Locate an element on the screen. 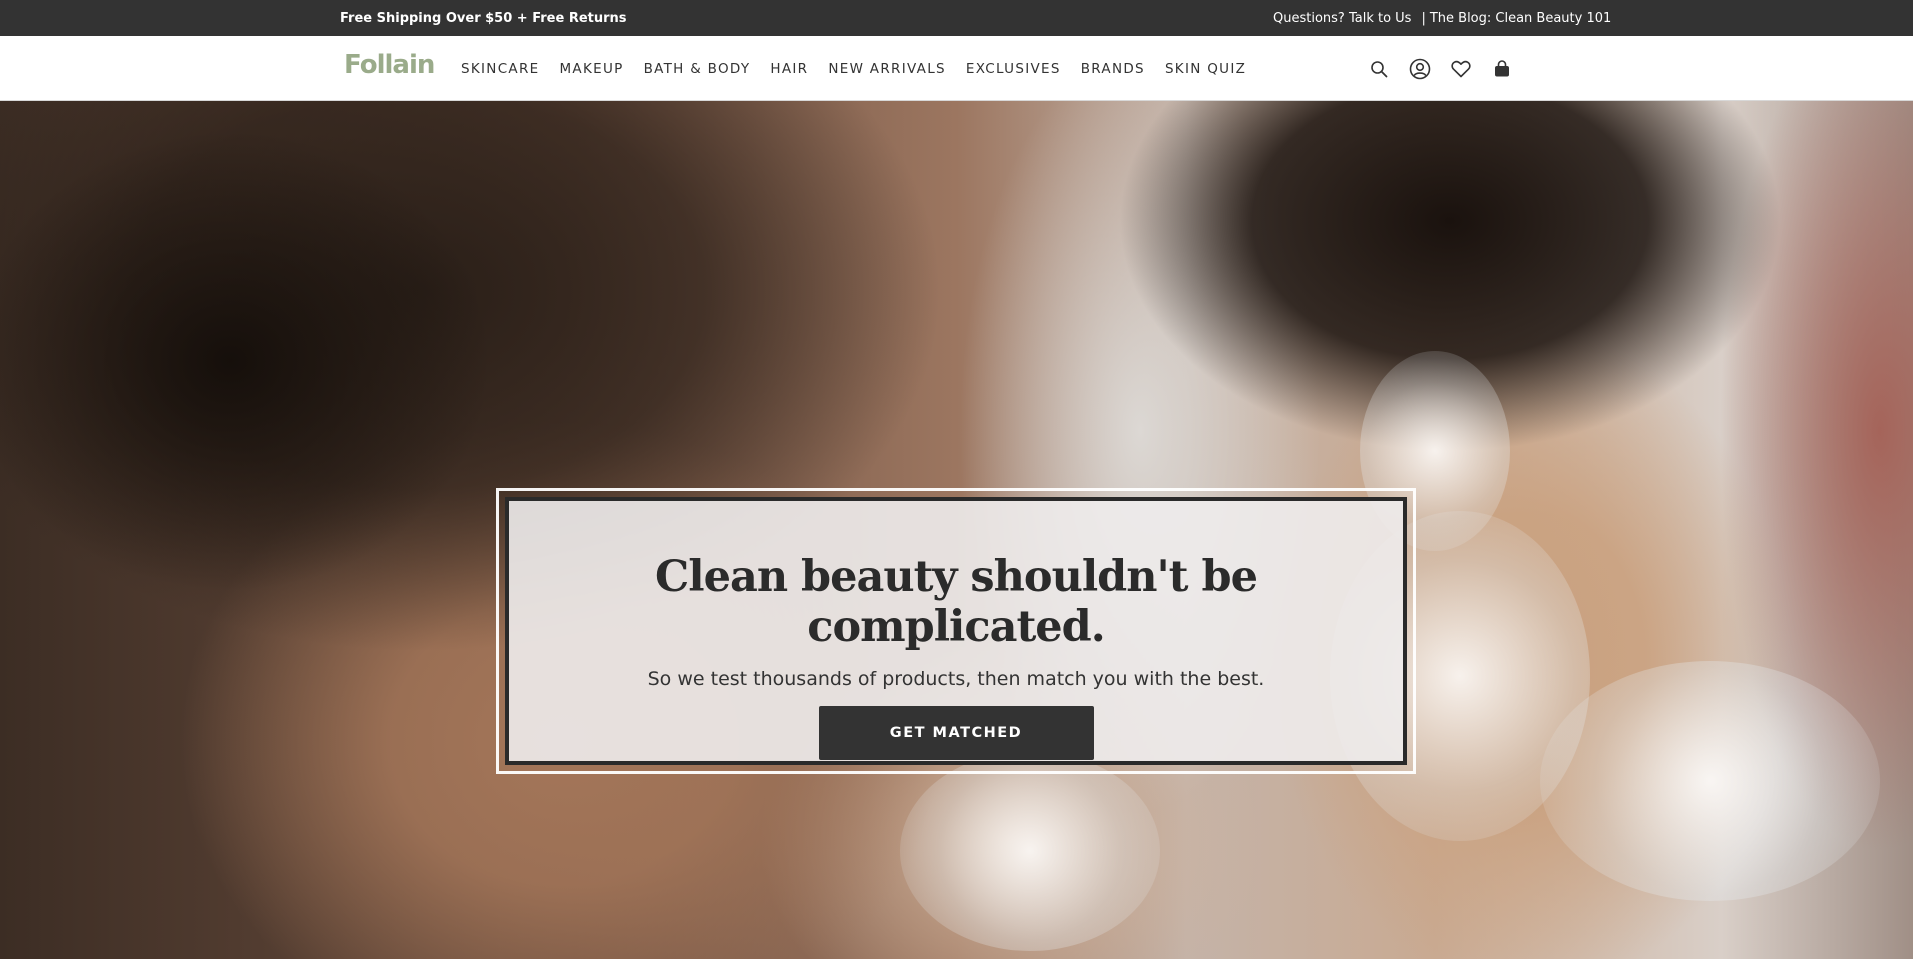 Image resolution: width=1913 pixels, height=959 pixels. contact-link: Questions? Talk to Us is located at coordinates (1342, 18).